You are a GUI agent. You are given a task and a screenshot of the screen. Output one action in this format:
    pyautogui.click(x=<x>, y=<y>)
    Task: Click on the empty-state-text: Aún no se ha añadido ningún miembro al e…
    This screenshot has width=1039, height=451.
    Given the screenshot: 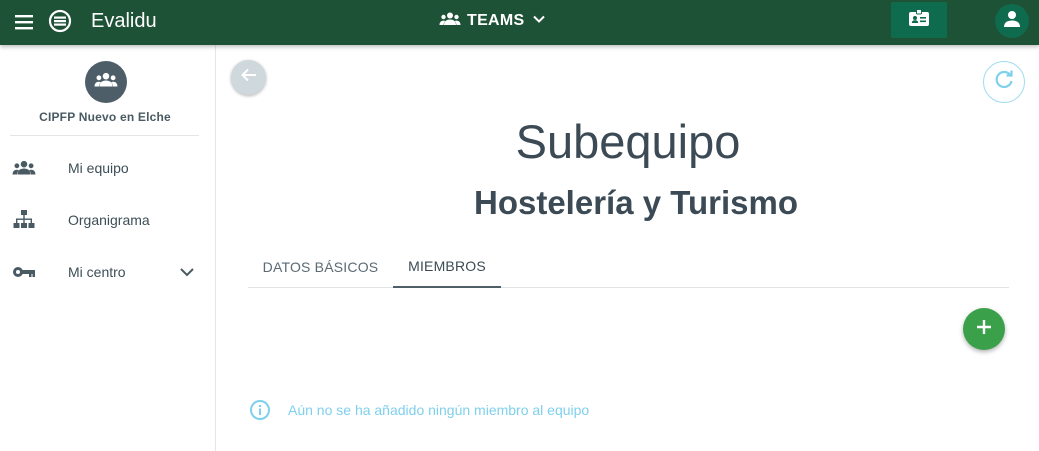 What is the action you would take?
    pyautogui.click(x=439, y=410)
    